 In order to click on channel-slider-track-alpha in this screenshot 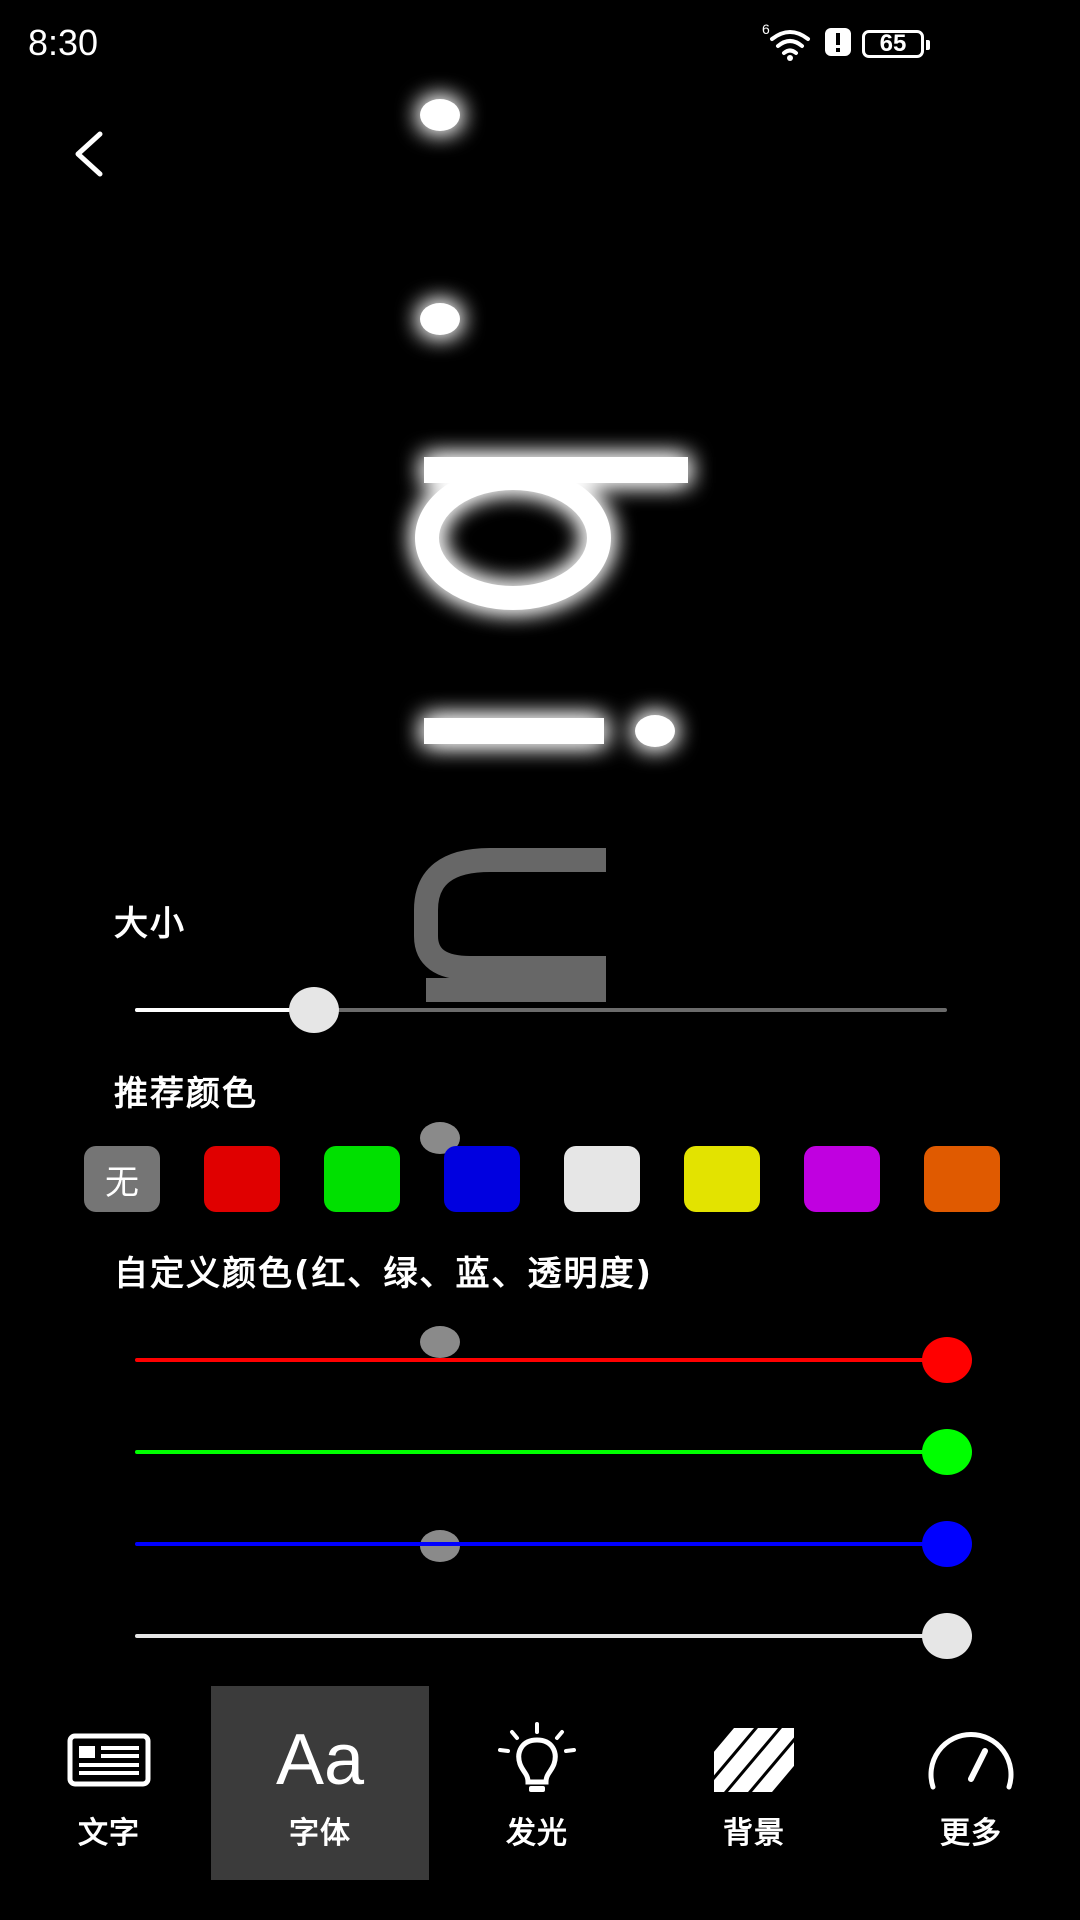, I will do `click(541, 1636)`.